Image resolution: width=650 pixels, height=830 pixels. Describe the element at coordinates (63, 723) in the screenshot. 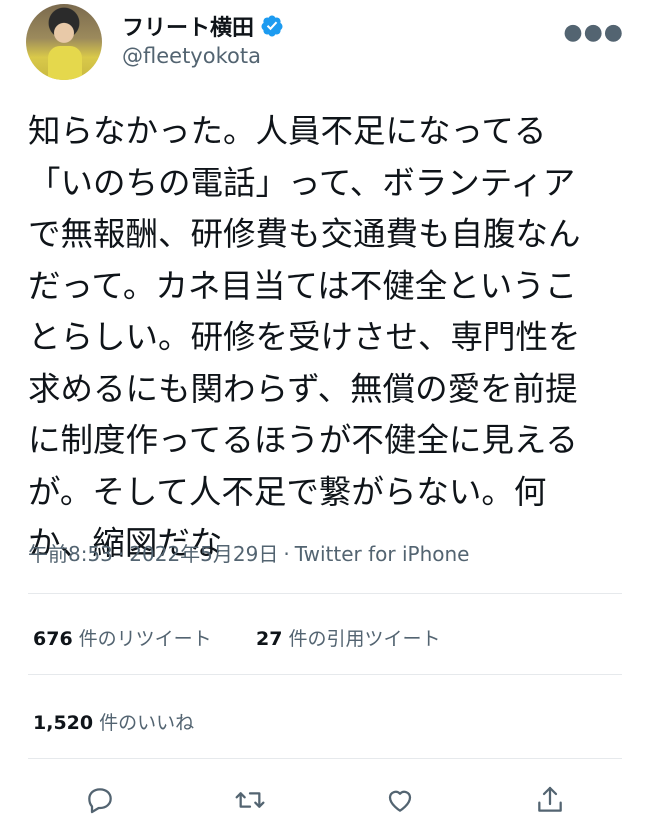

I see `likes-count: 1,520` at that location.